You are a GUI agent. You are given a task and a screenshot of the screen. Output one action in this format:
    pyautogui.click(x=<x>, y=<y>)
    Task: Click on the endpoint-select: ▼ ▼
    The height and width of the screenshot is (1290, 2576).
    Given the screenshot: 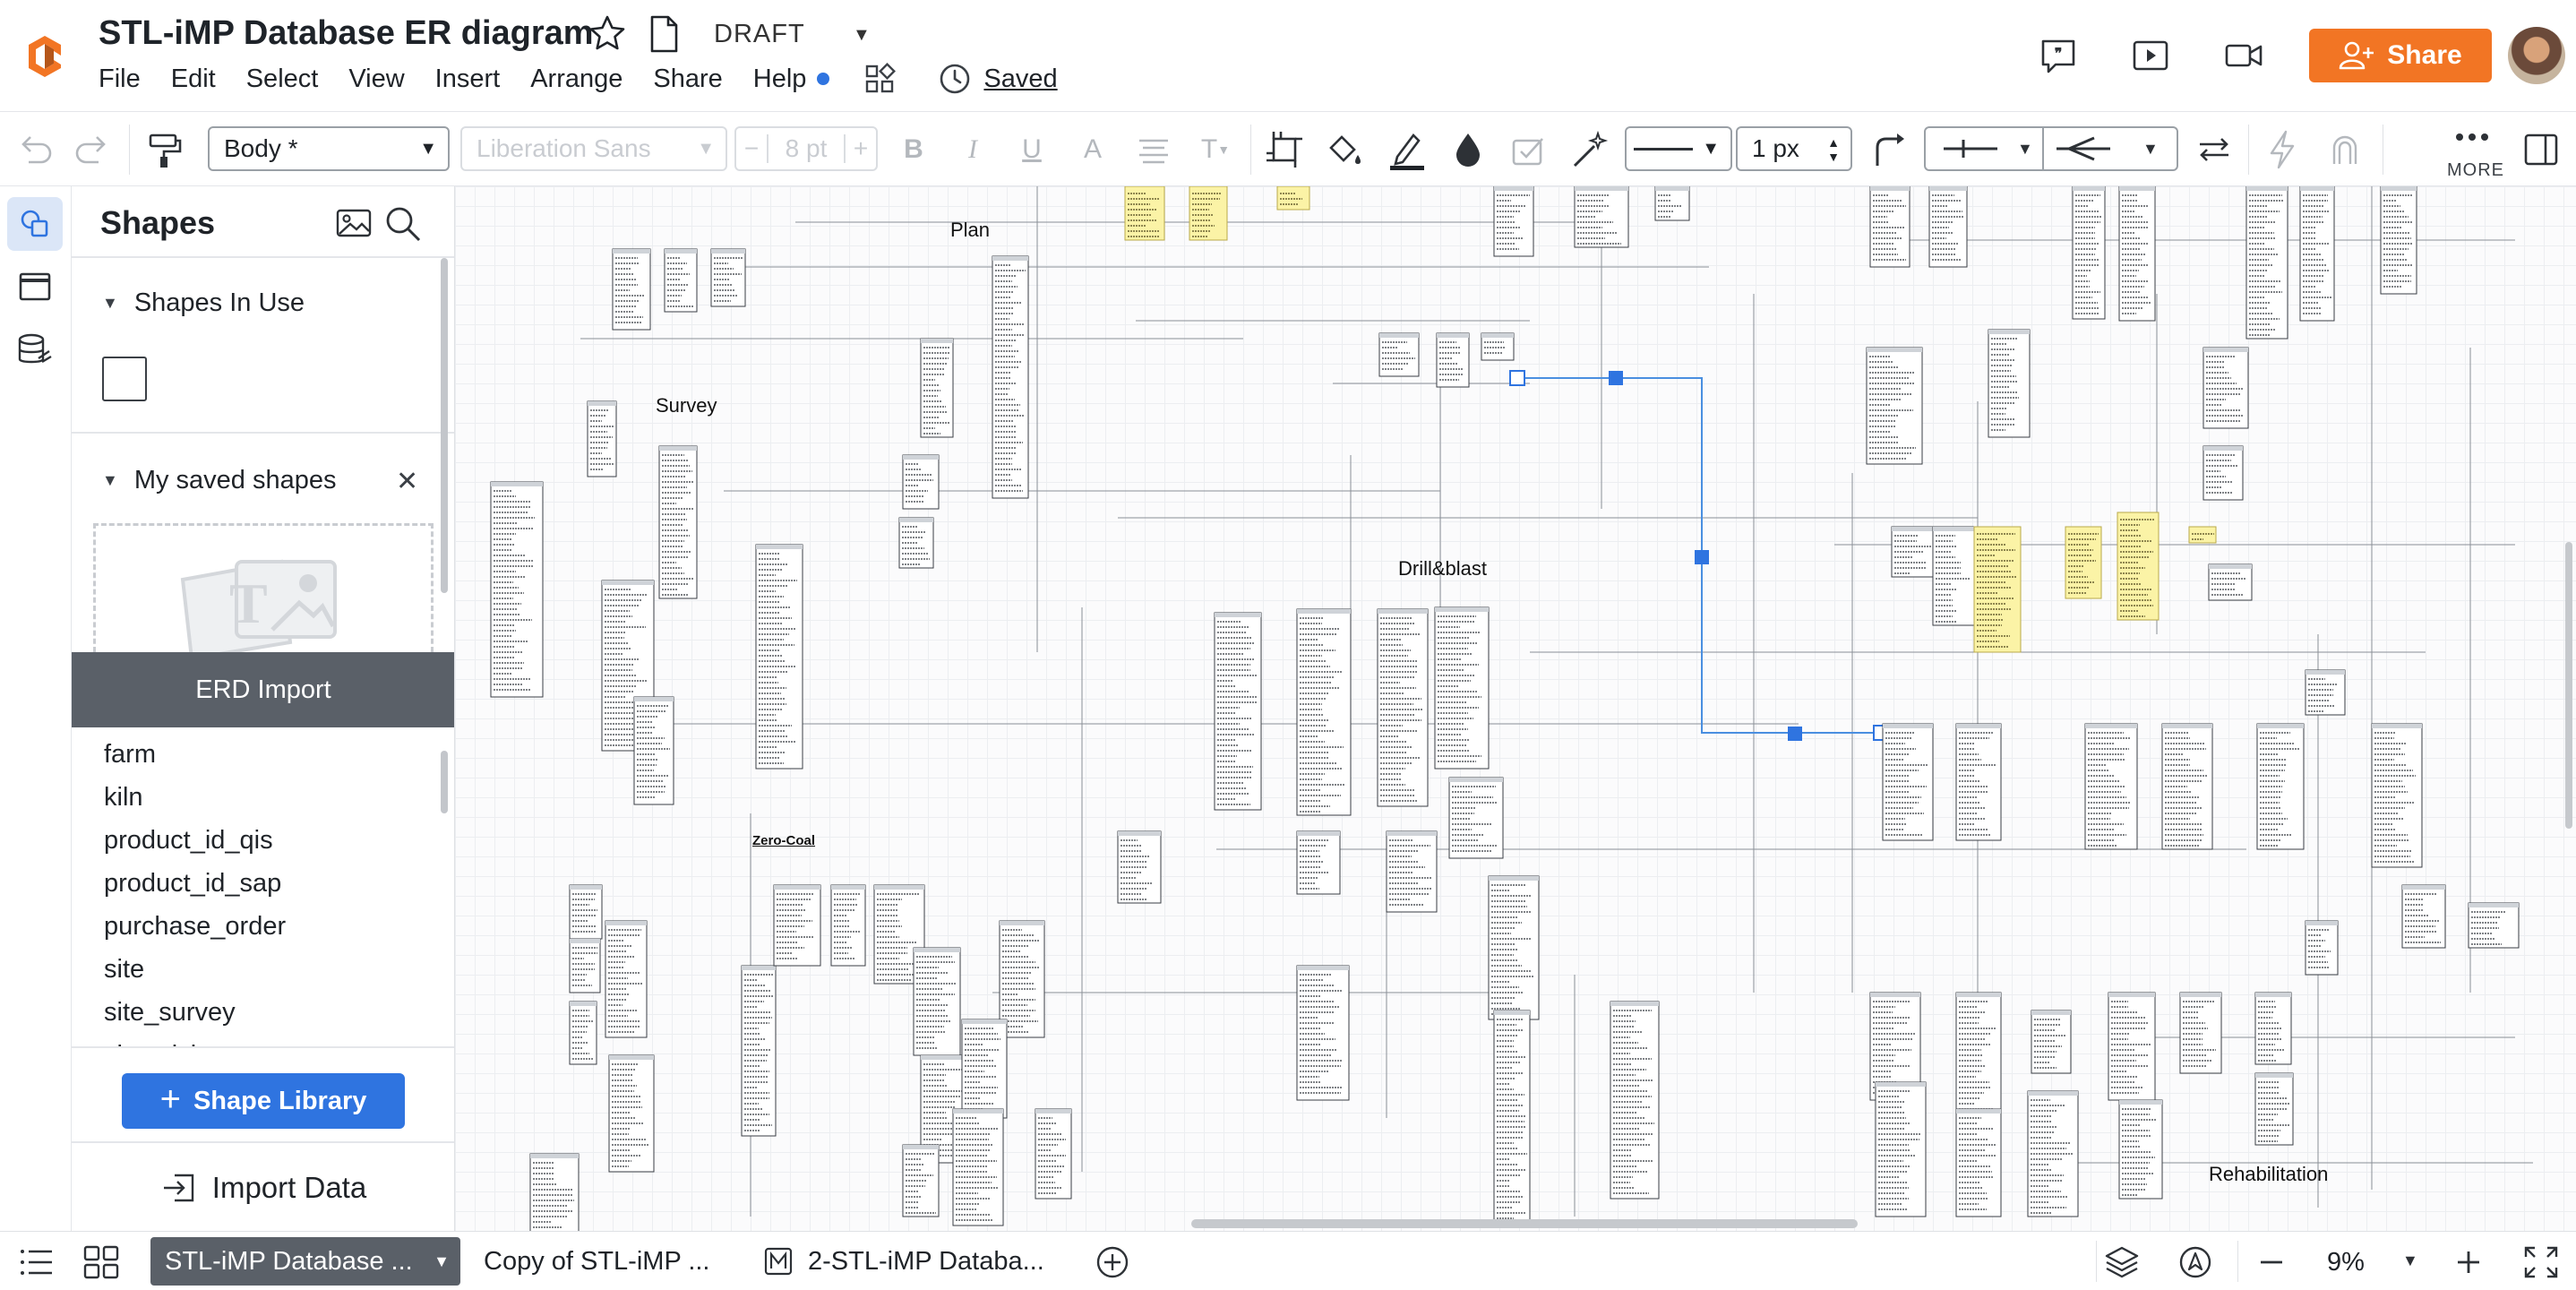 What is the action you would take?
    pyautogui.click(x=2051, y=148)
    